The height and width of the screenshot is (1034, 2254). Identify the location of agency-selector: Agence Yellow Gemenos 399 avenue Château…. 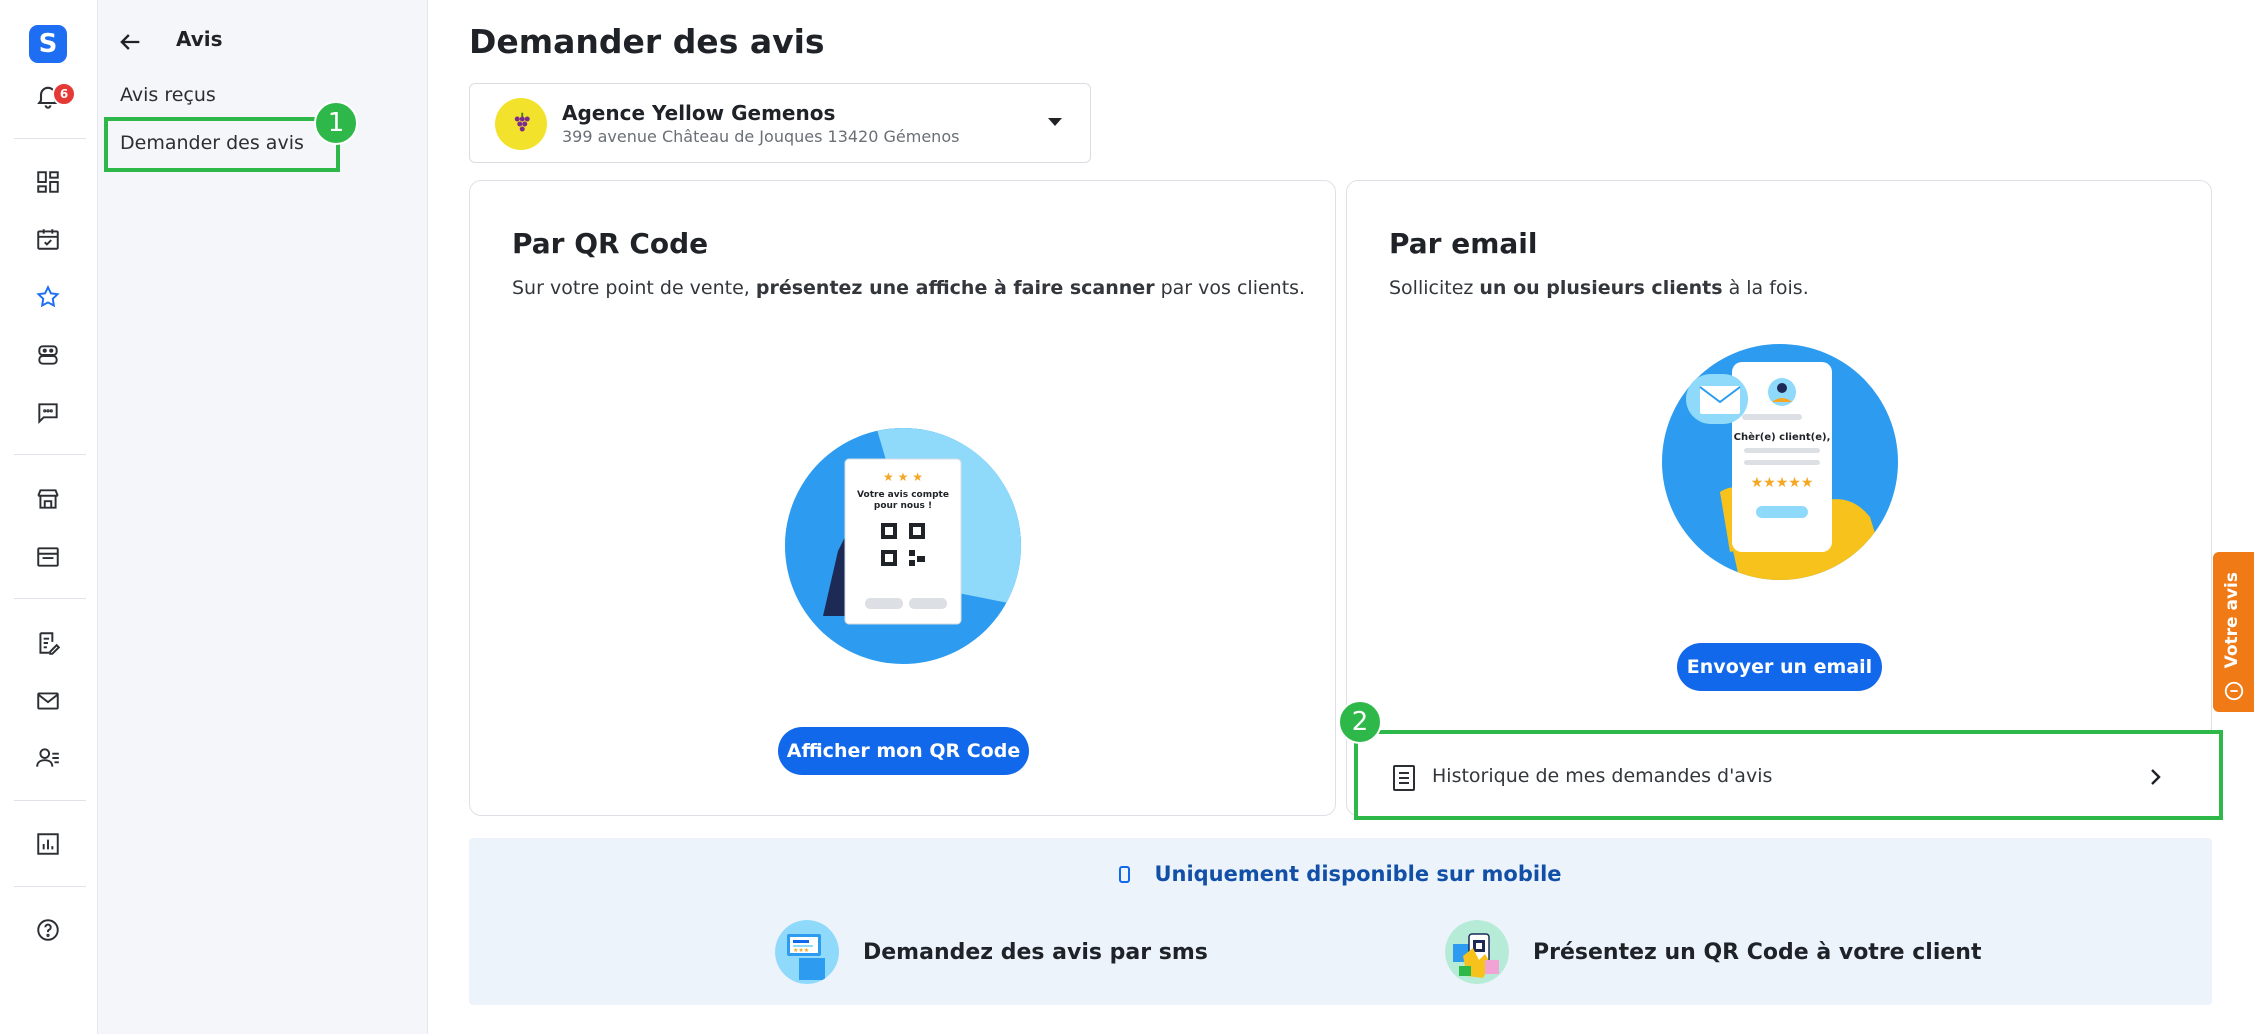
(780, 123).